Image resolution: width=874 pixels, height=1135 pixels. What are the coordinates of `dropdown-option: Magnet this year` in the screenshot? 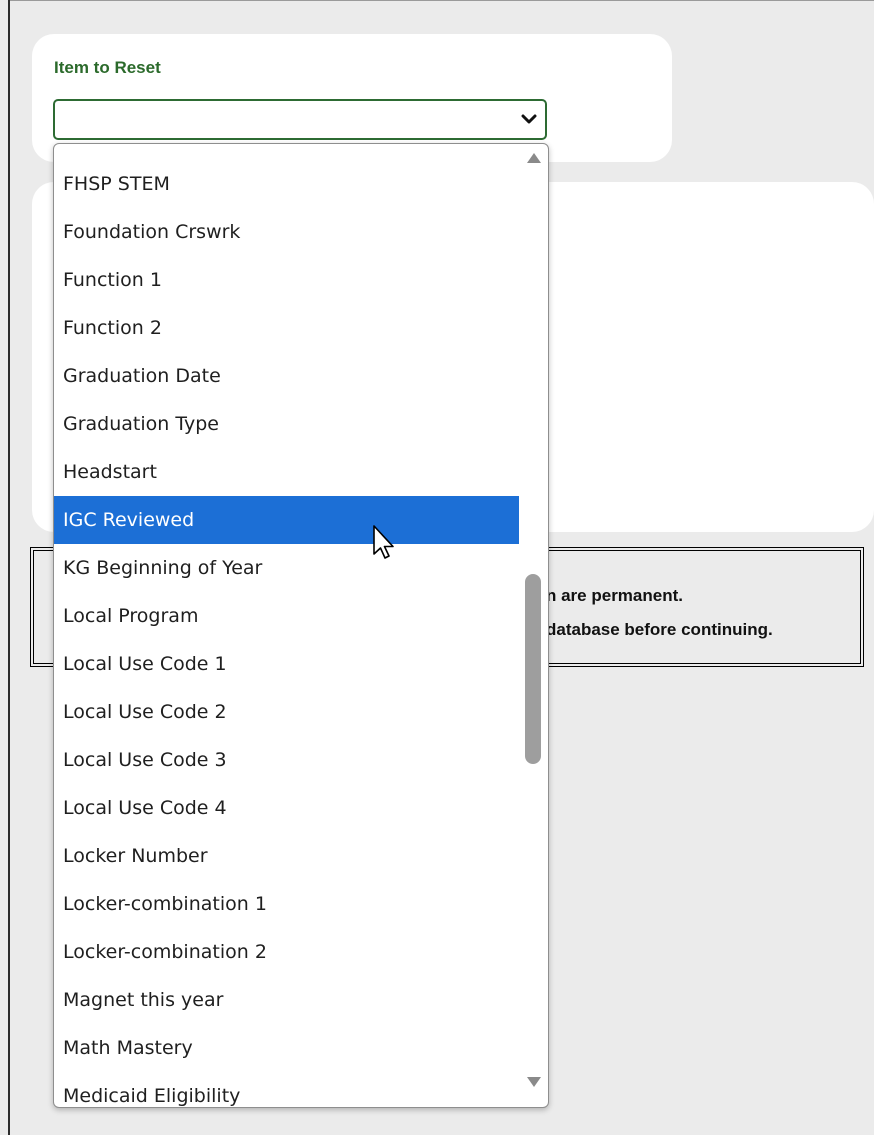 It's located at (286, 1000).